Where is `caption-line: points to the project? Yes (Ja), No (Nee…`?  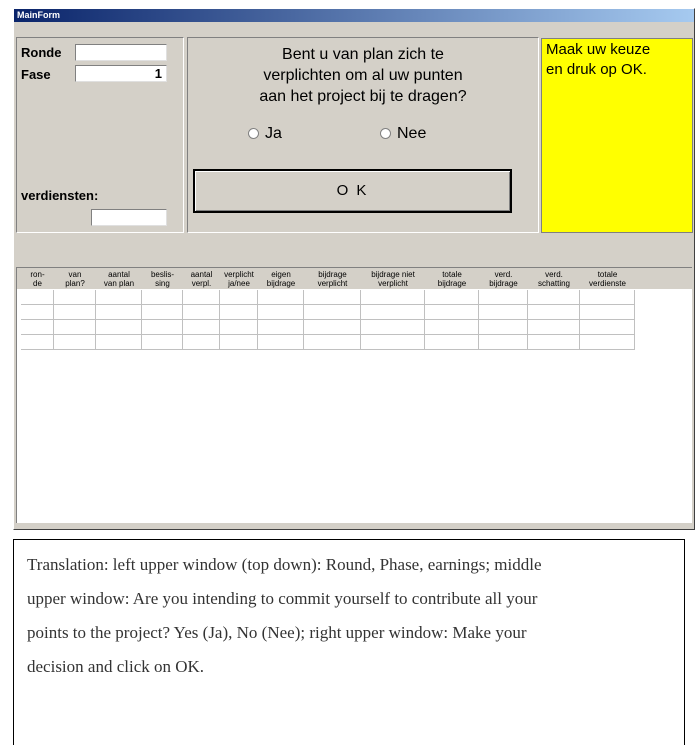
caption-line: points to the project? Yes (Ja), No (Nee… is located at coordinates (277, 632).